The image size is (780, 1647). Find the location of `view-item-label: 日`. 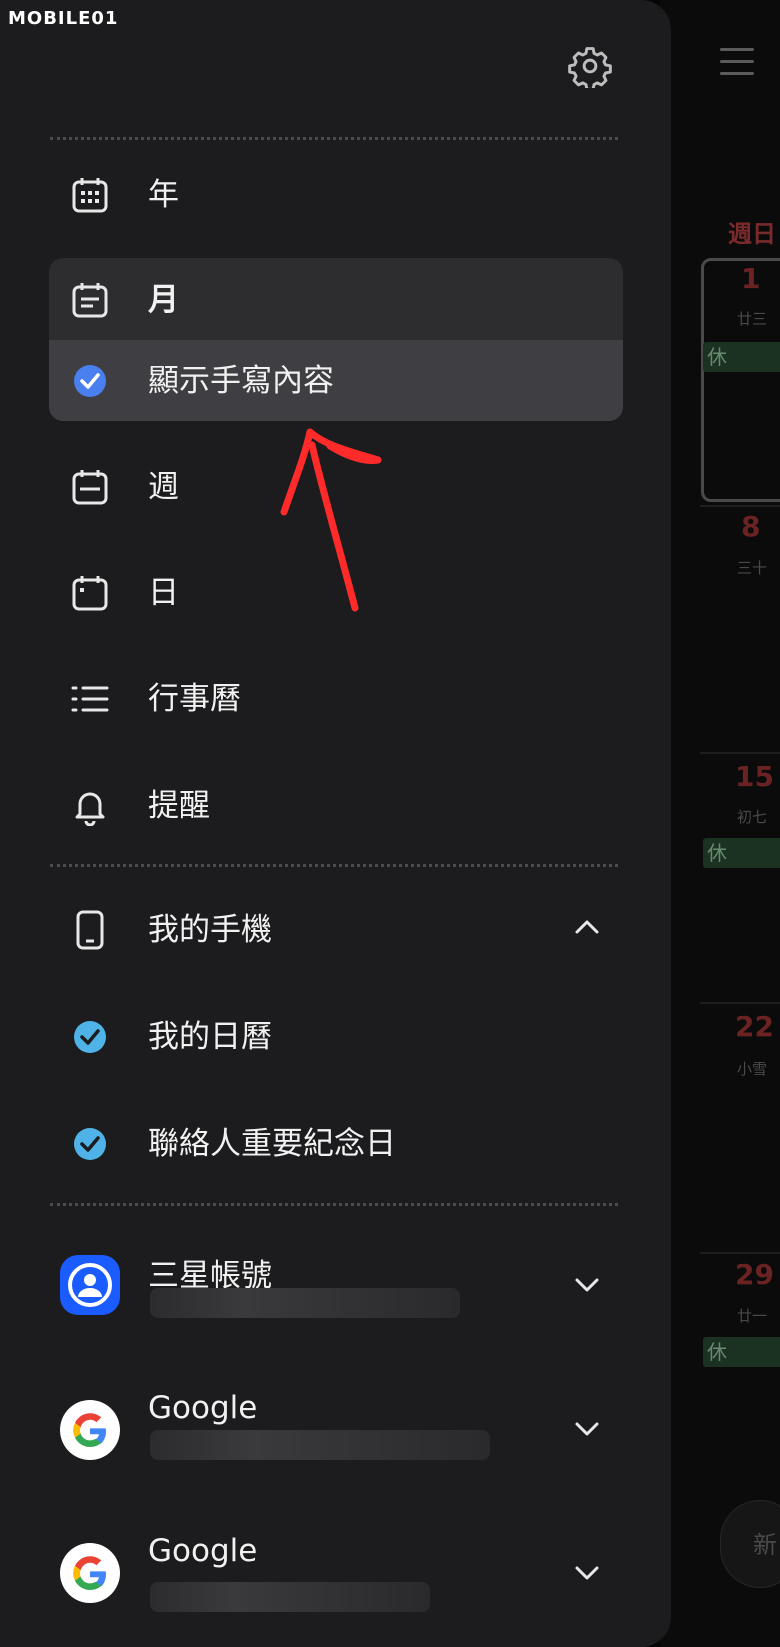

view-item-label: 日 is located at coordinates (163, 593).